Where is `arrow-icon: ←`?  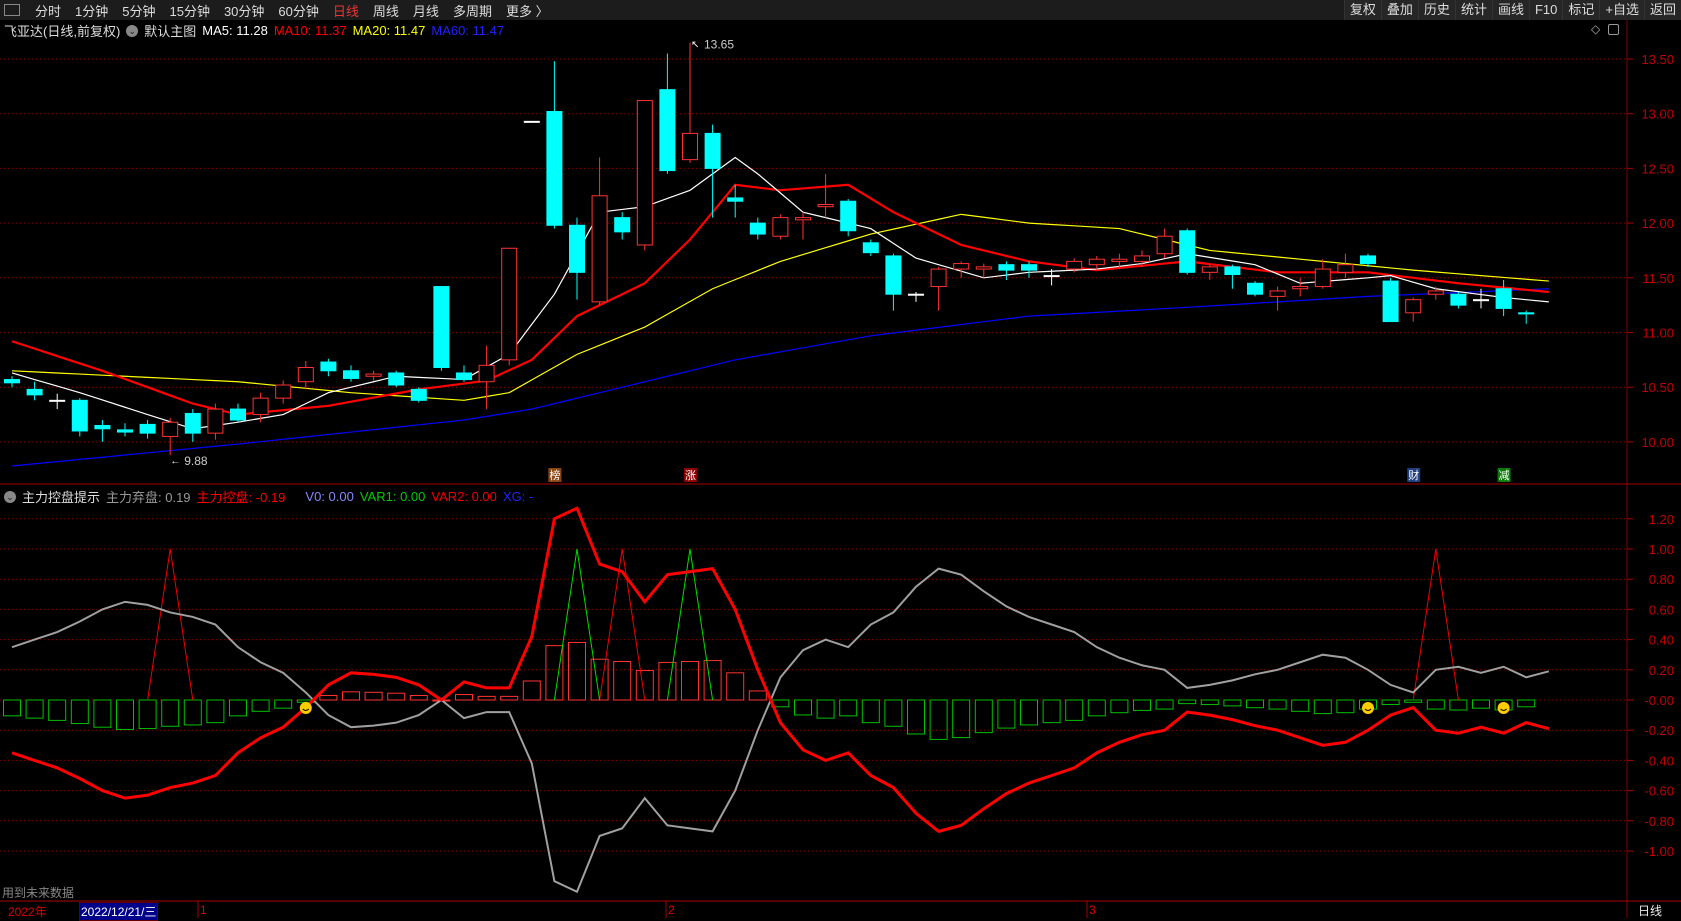 arrow-icon: ← is located at coordinates (175, 461).